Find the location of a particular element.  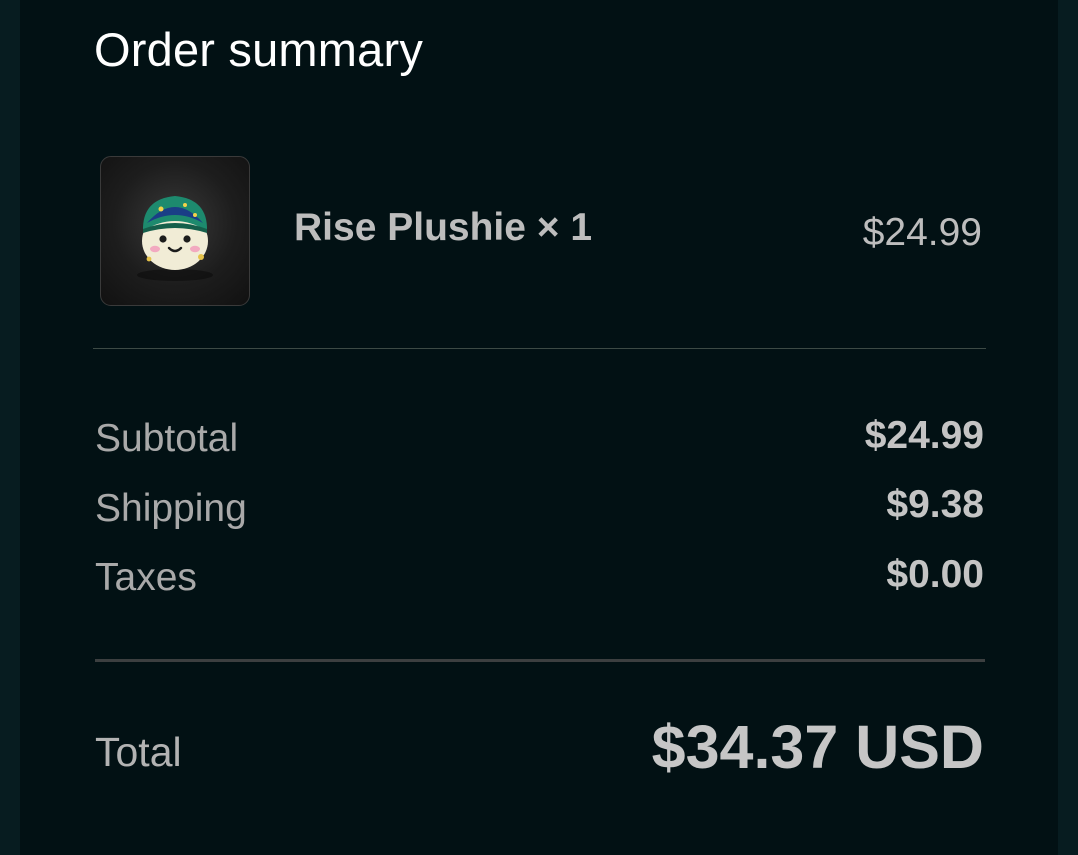

item-price: $24.99 is located at coordinates (922, 232).